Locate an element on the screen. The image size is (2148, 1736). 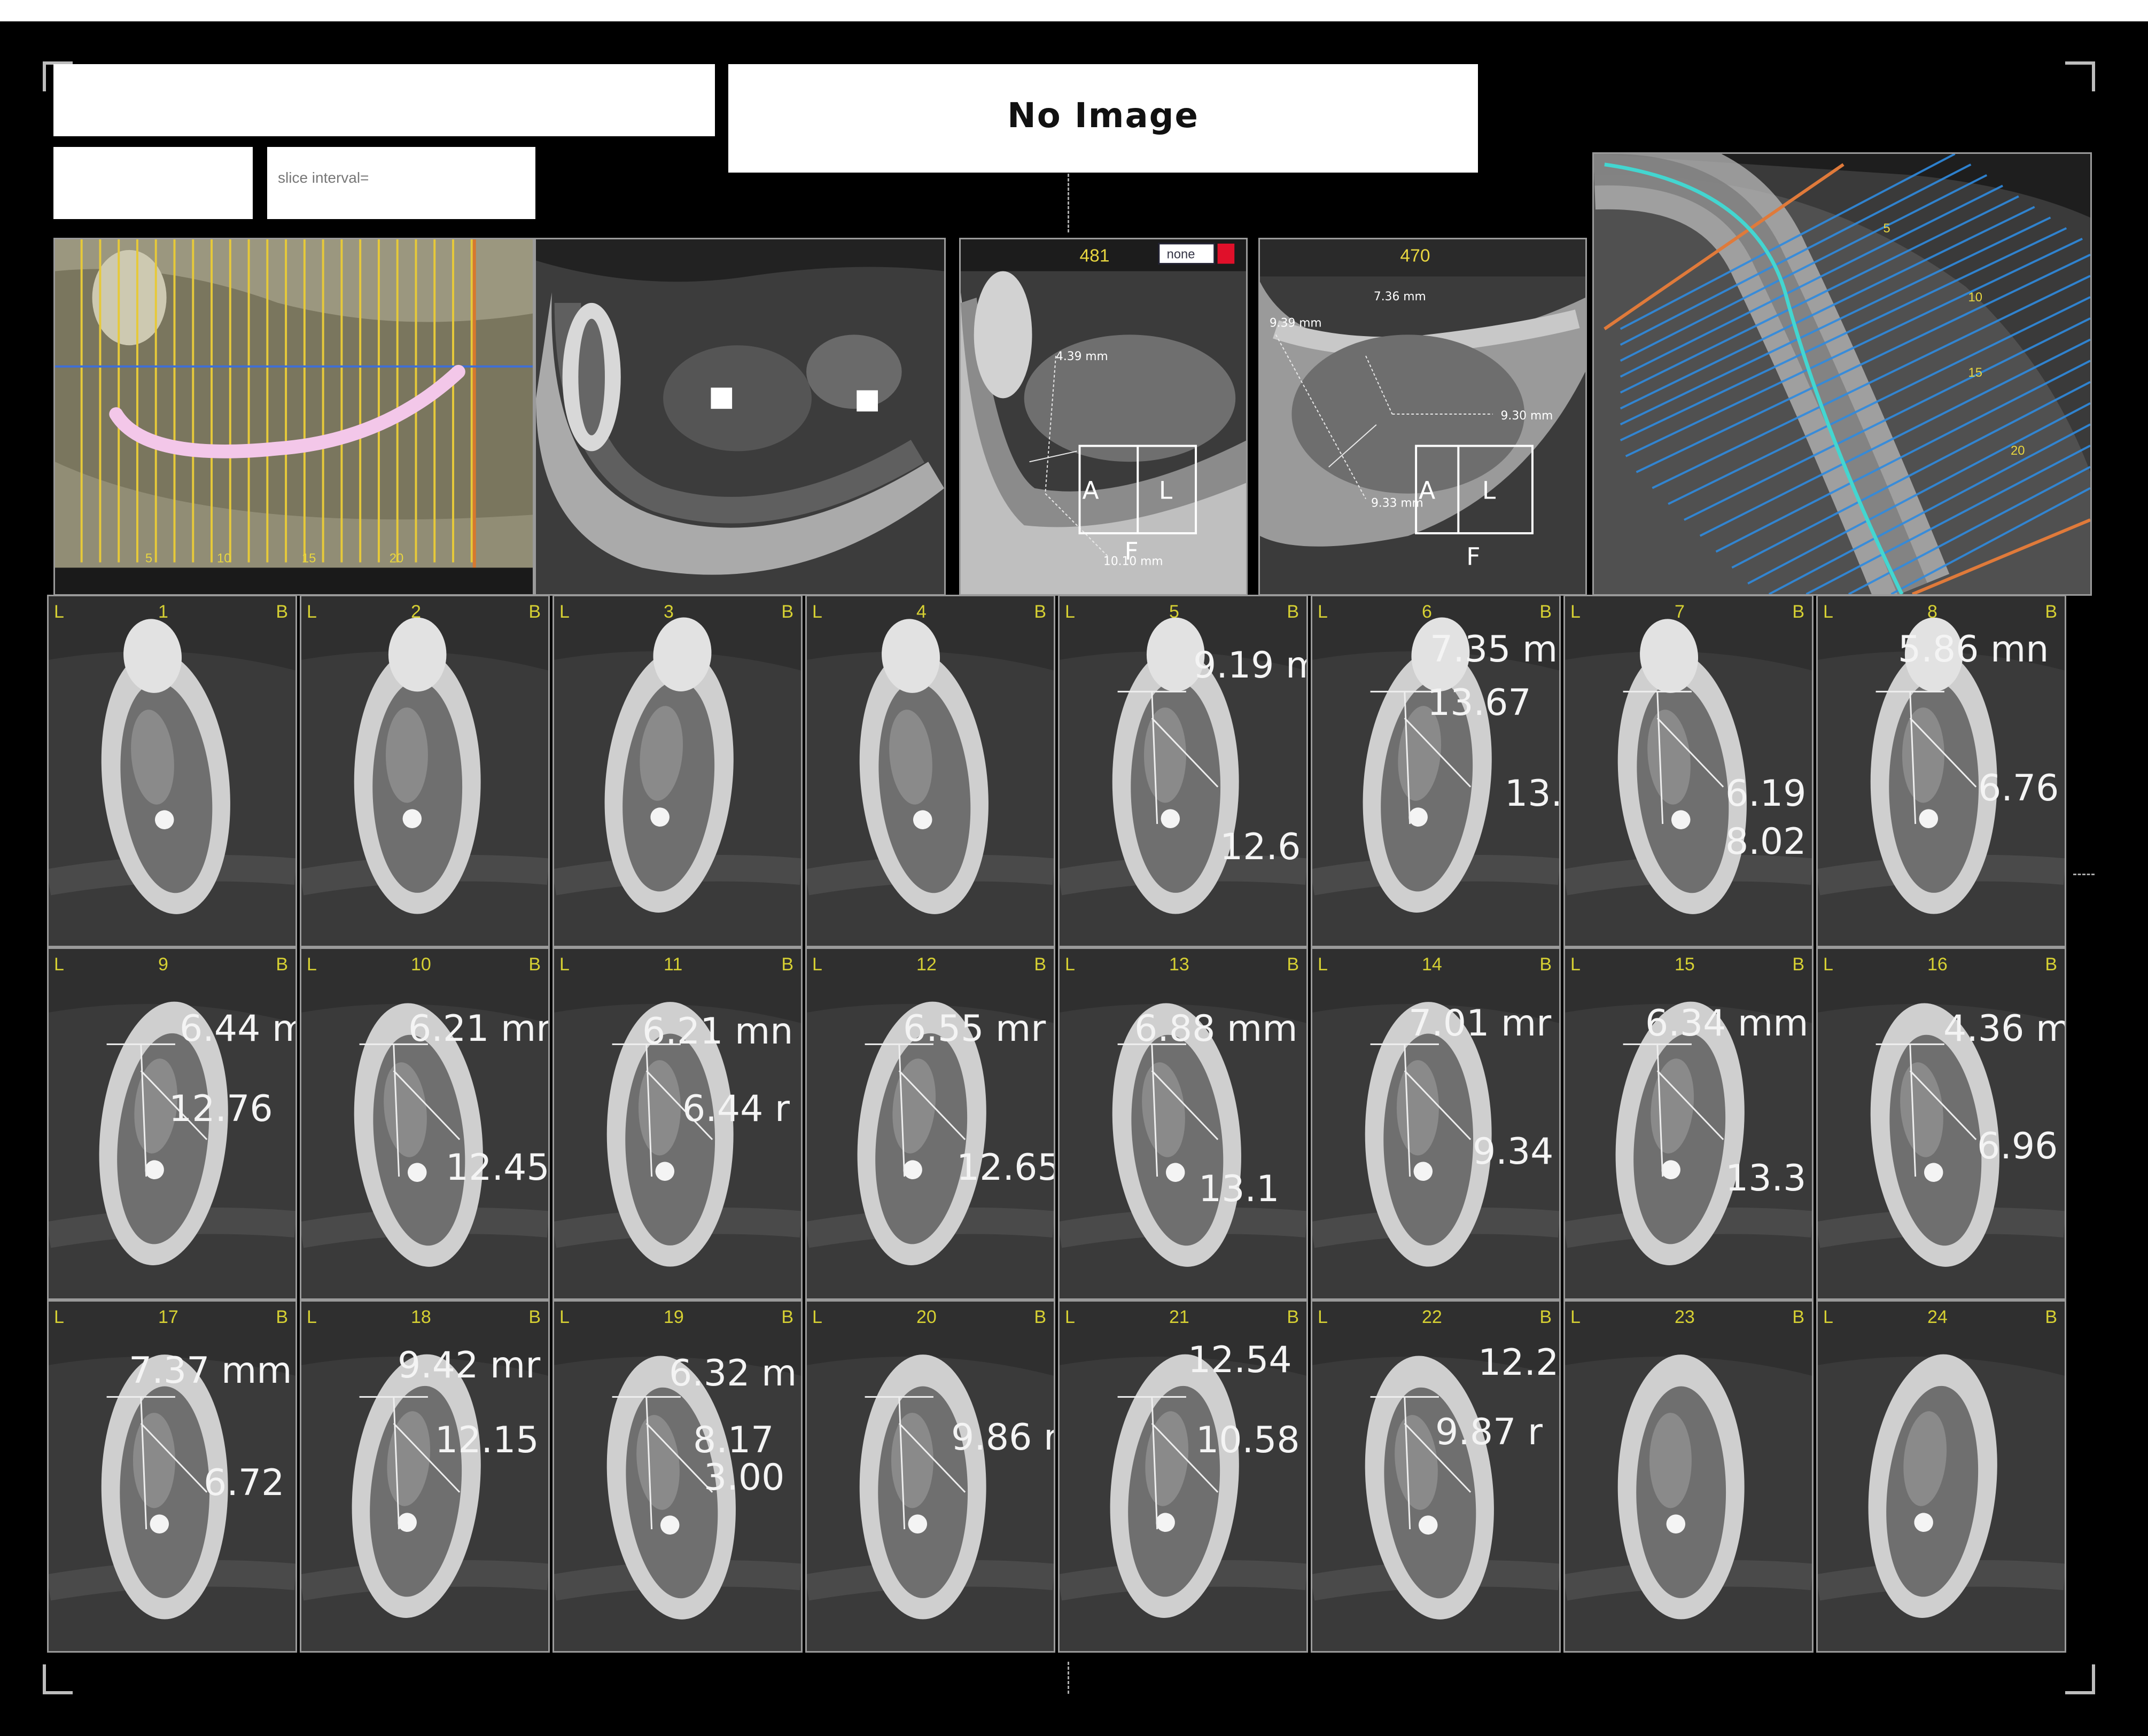
guide-label-5: 5 is located at coordinates (1887, 228).